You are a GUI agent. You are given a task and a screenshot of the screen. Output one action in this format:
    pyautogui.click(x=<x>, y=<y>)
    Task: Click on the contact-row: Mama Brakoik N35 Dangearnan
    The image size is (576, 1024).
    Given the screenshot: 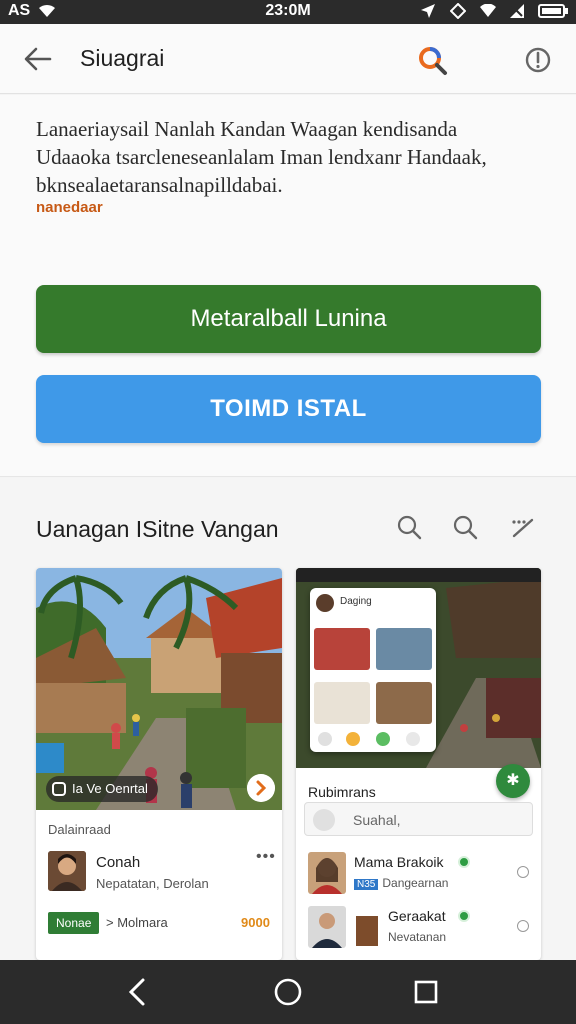 What is the action you would take?
    pyautogui.click(x=420, y=877)
    